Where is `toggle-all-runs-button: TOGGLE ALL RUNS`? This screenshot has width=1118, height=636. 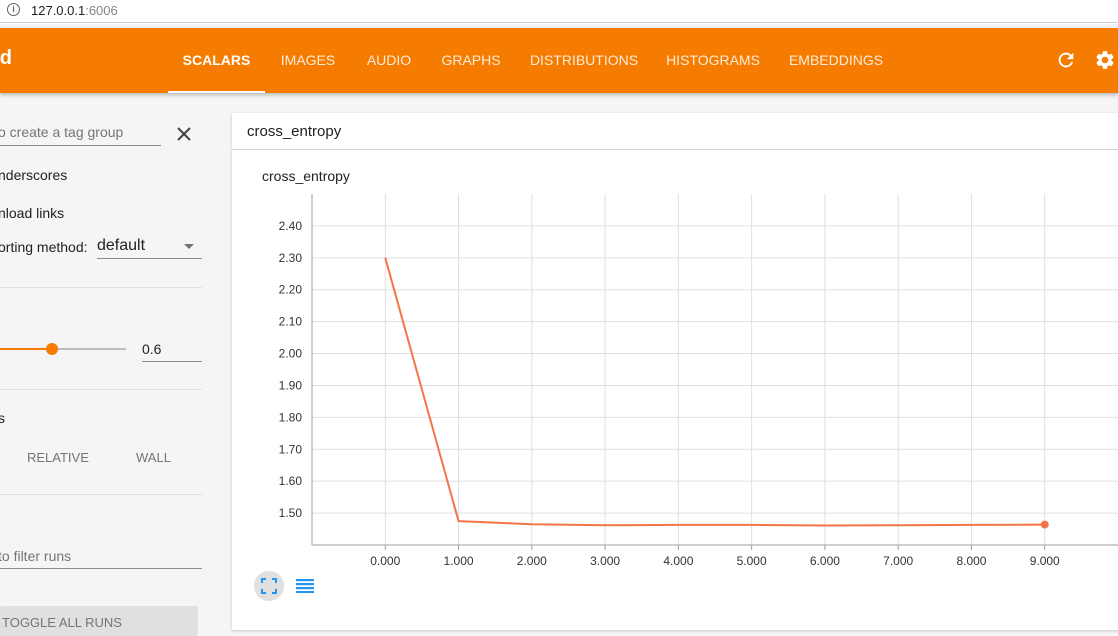
toggle-all-runs-button: TOGGLE ALL RUNS is located at coordinates (99, 621).